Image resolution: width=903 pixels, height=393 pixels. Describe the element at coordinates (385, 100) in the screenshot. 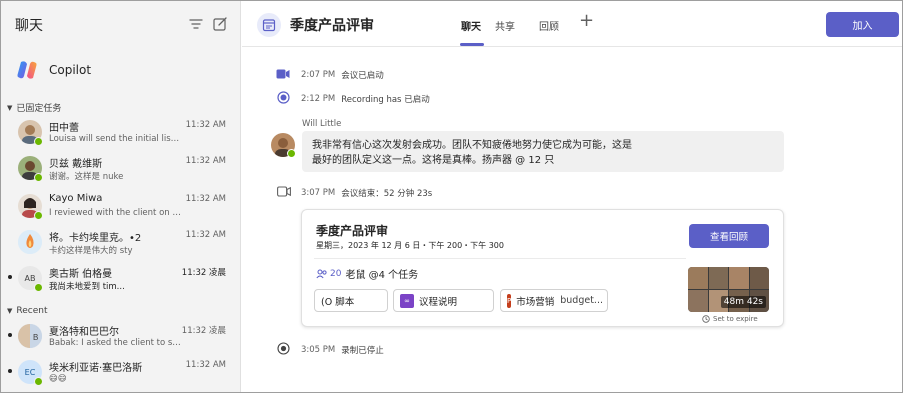

I see `event-text: Recording has 已启动` at that location.